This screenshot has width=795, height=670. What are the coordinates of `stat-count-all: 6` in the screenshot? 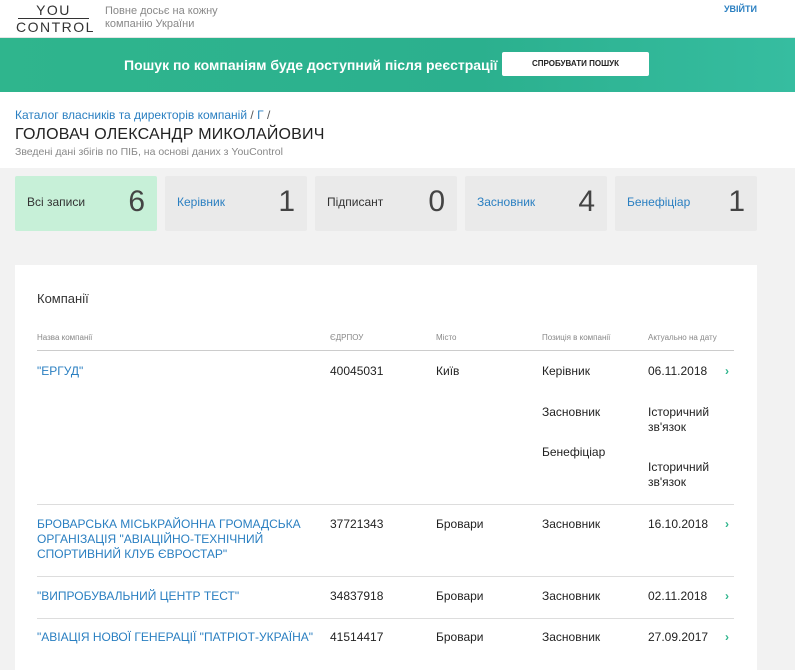 It's located at (136, 201).